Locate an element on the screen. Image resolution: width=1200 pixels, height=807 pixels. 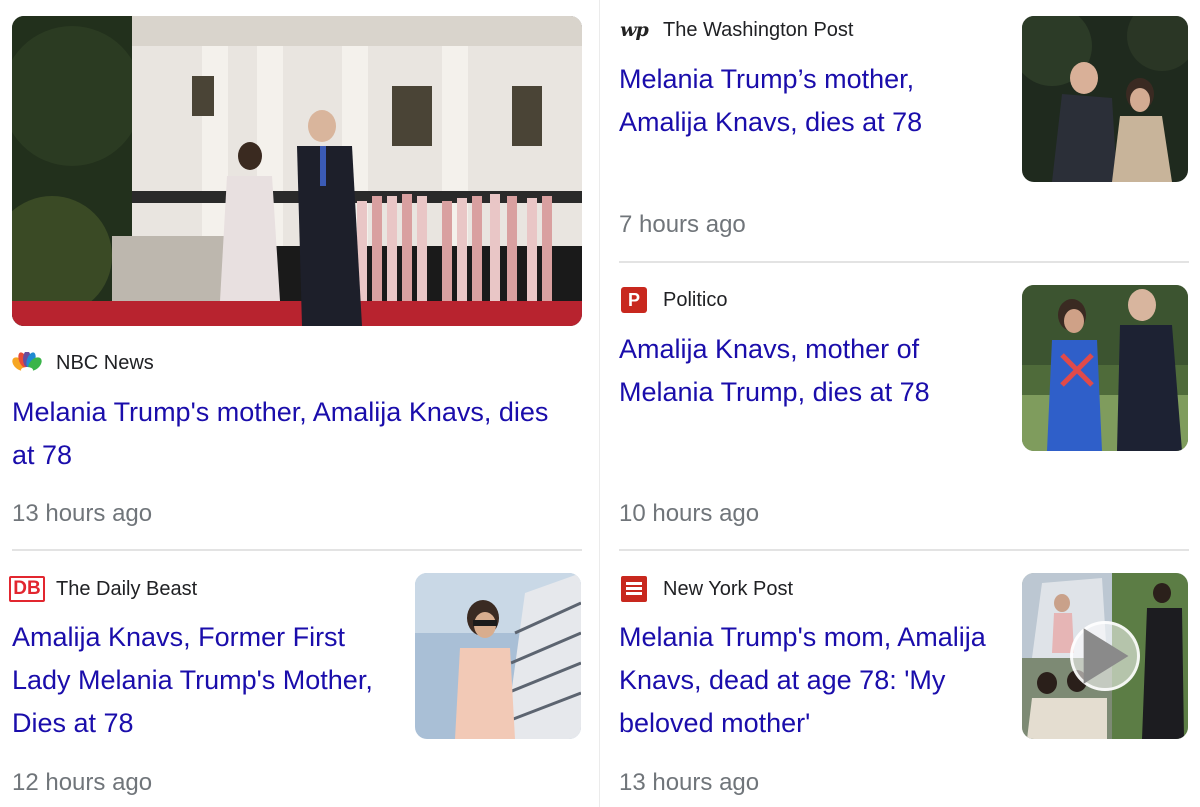
article-image-politico is located at coordinates (1105, 368).